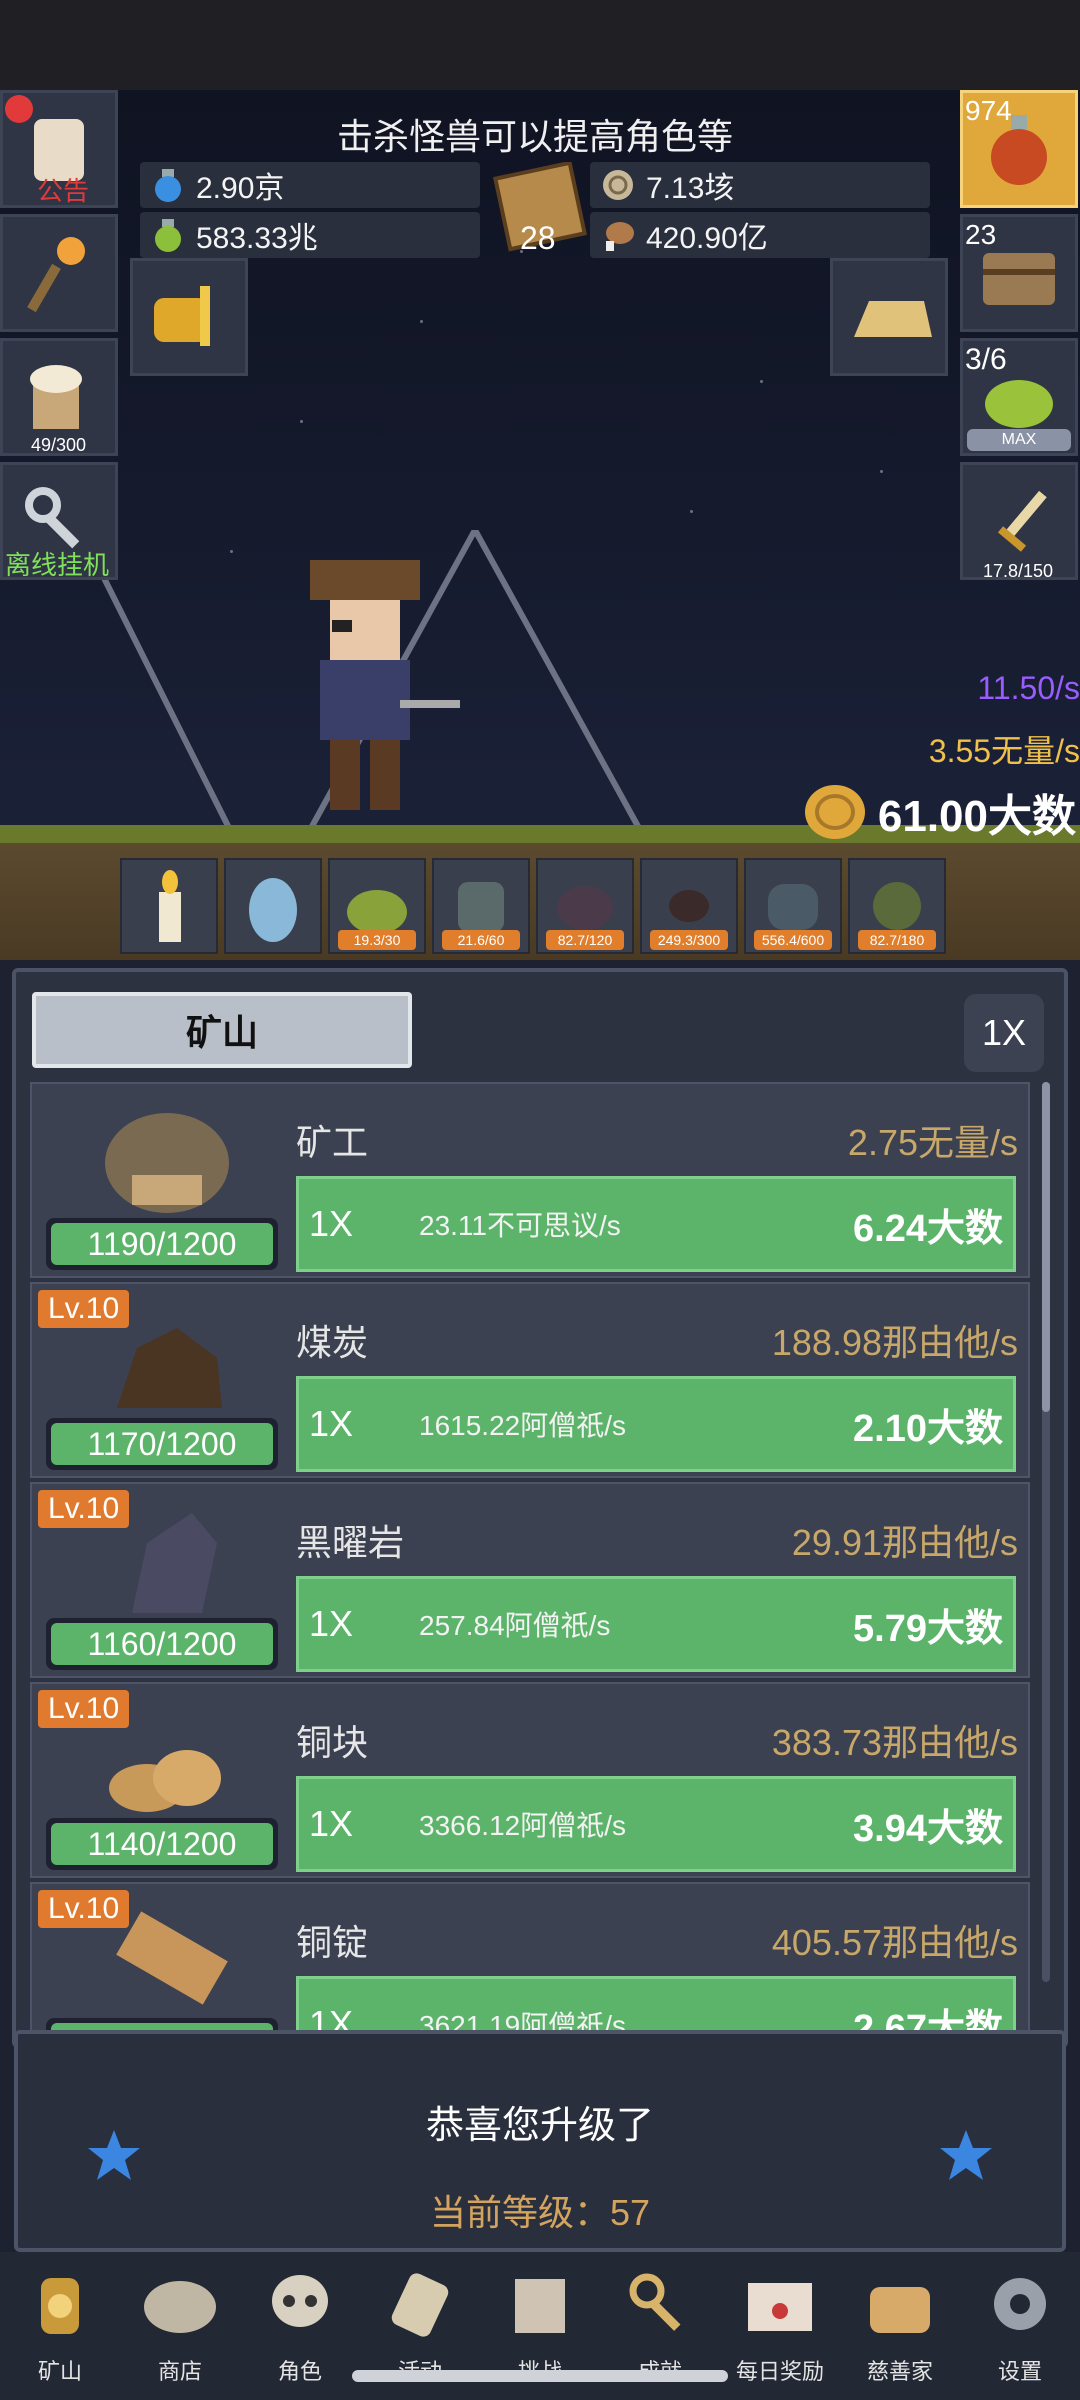 This screenshot has height=2400, width=1080. What do you see at coordinates (515, 1625) in the screenshot?
I see `upgrade-cost: 257.84阿僧祇/s` at bounding box center [515, 1625].